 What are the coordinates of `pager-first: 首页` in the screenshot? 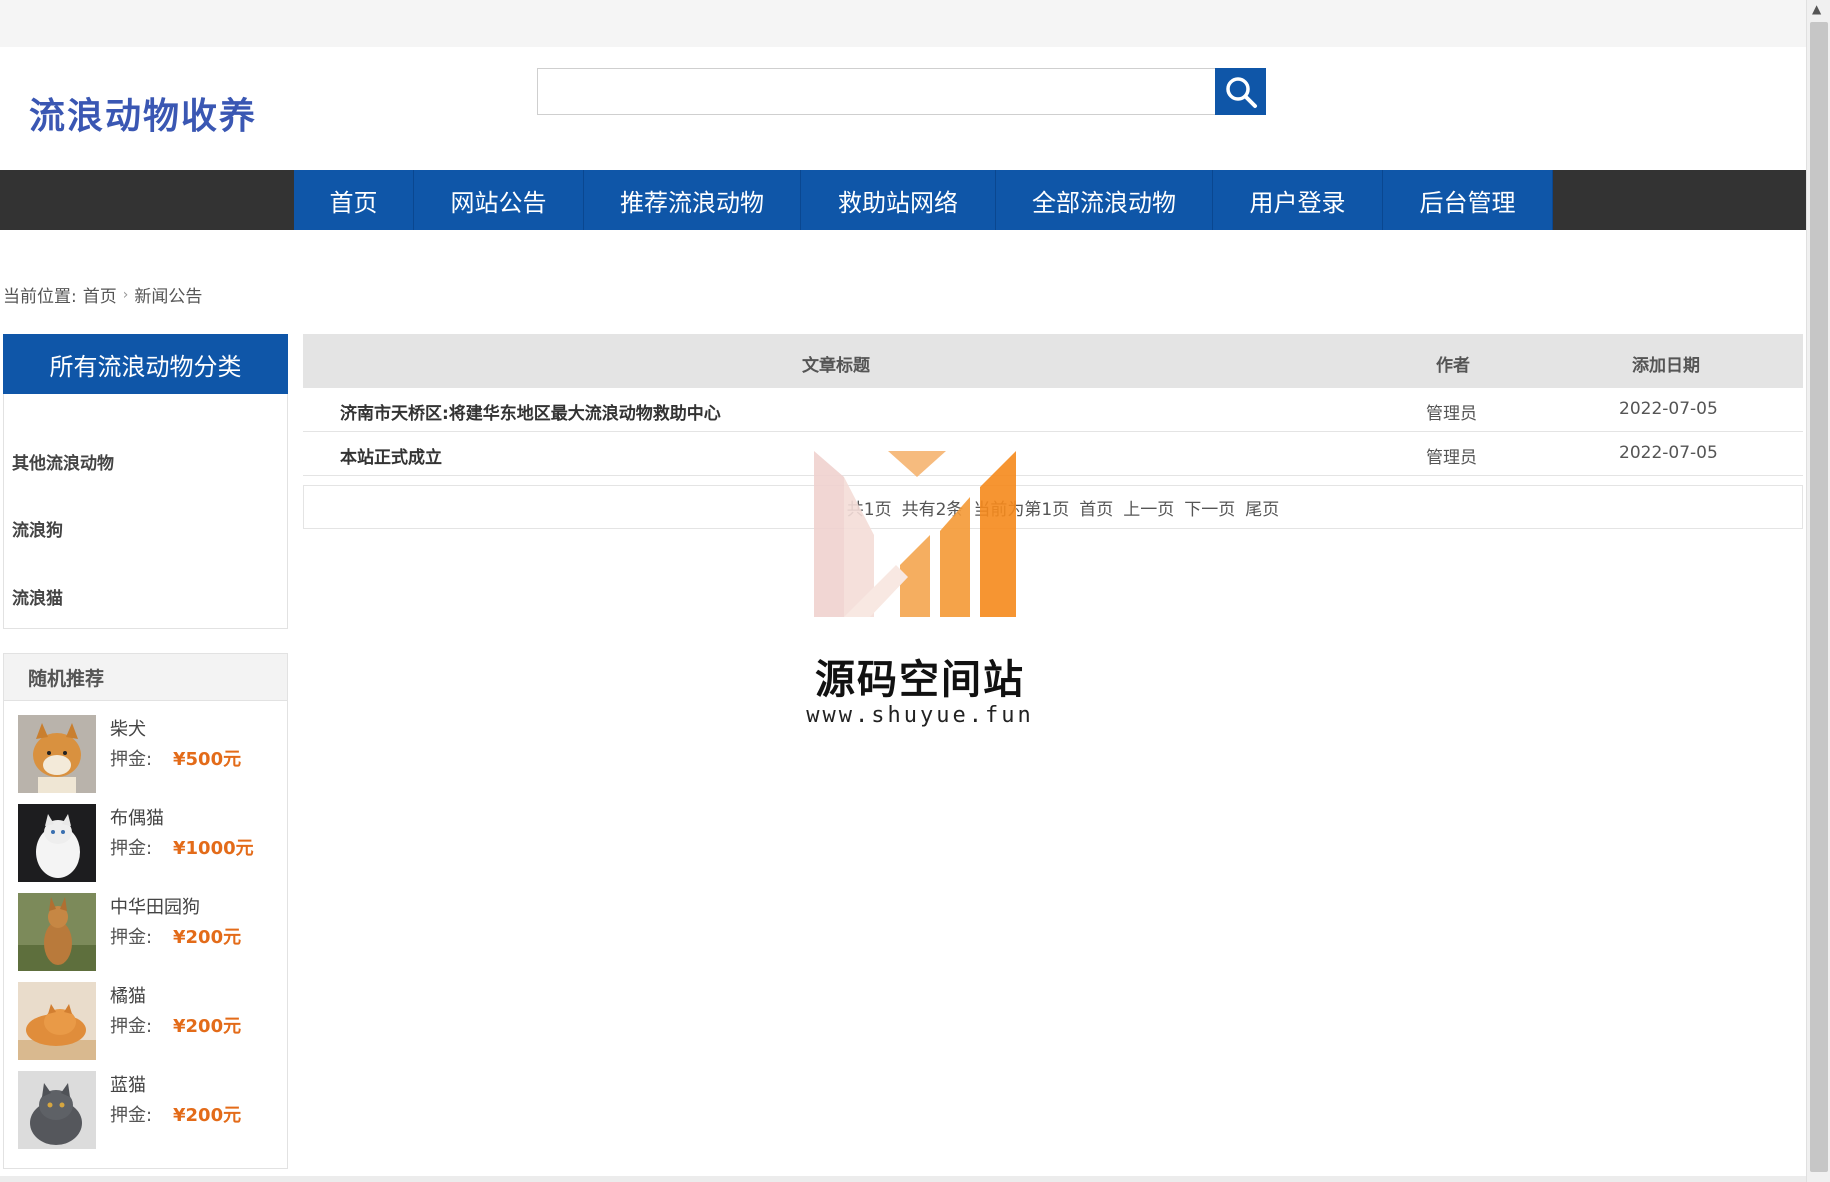 It's located at (1096, 507).